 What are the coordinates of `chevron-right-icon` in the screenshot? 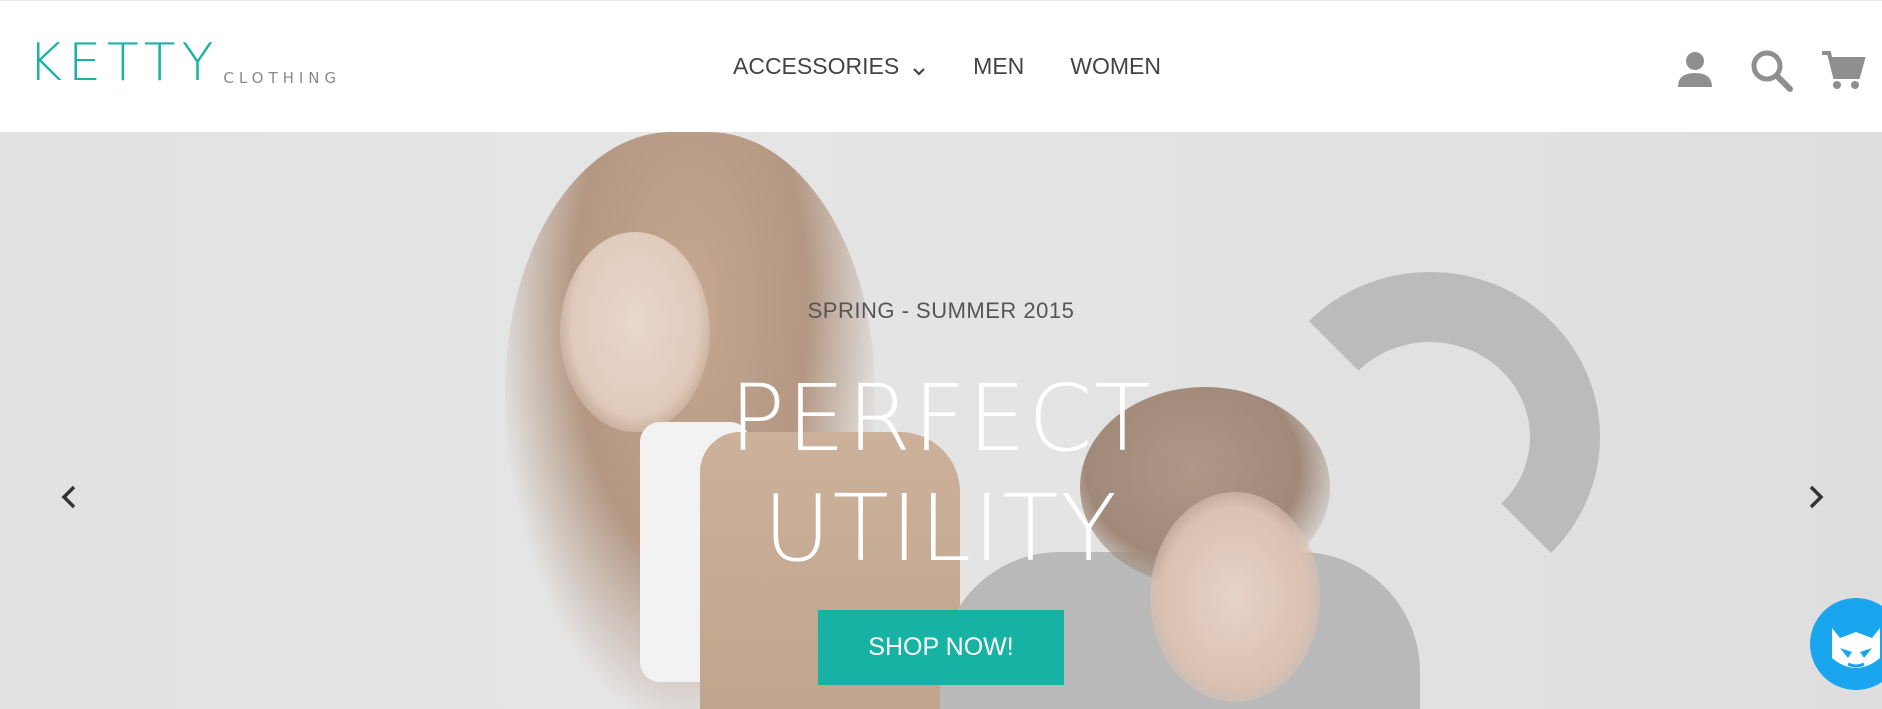 It's located at (1815, 503).